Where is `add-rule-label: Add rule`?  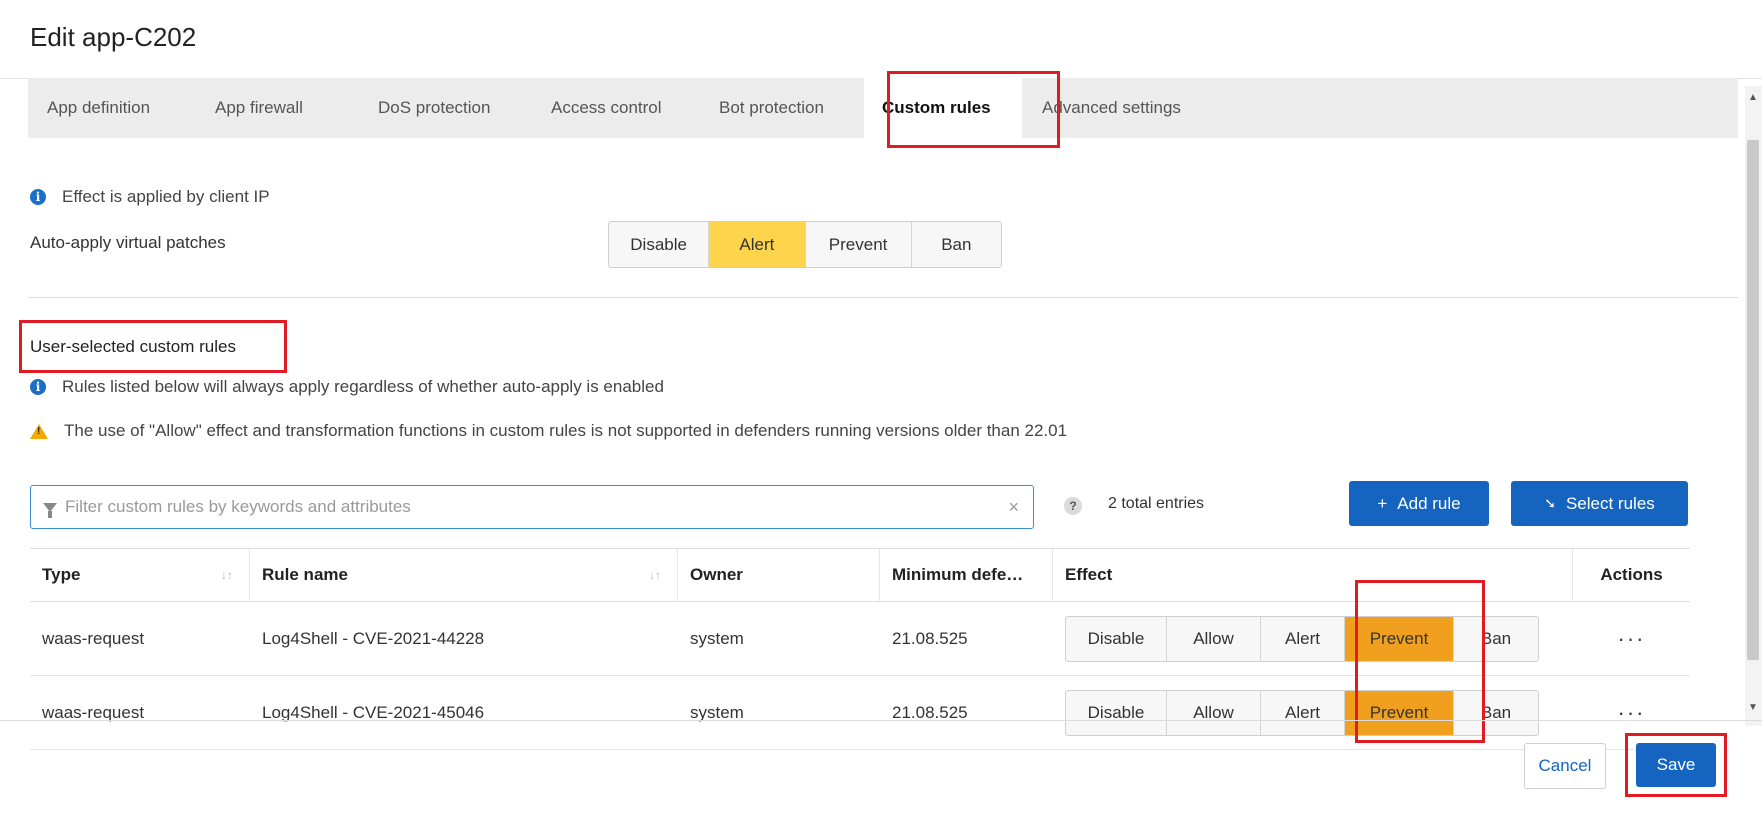
add-rule-label: Add rule is located at coordinates (1429, 503).